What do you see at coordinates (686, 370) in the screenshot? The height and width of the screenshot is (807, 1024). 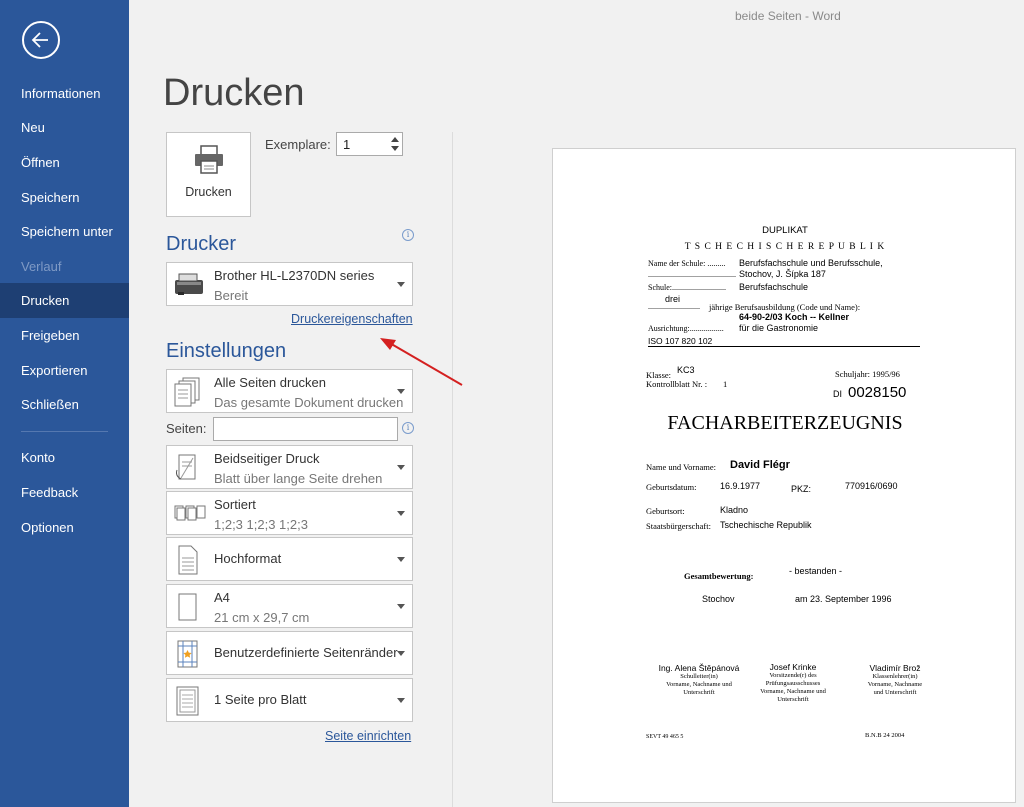 I see `doc-klasse-value: KC3` at bounding box center [686, 370].